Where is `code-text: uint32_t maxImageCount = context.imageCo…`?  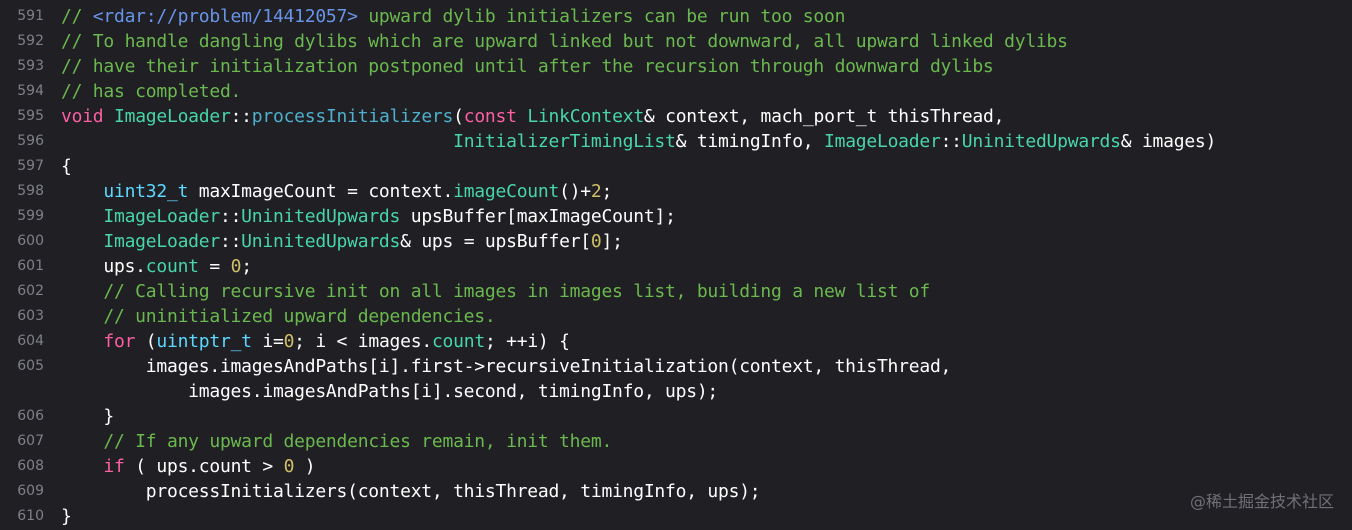
code-text: uint32_t maxImageCount = context.imageCo… is located at coordinates (336, 191).